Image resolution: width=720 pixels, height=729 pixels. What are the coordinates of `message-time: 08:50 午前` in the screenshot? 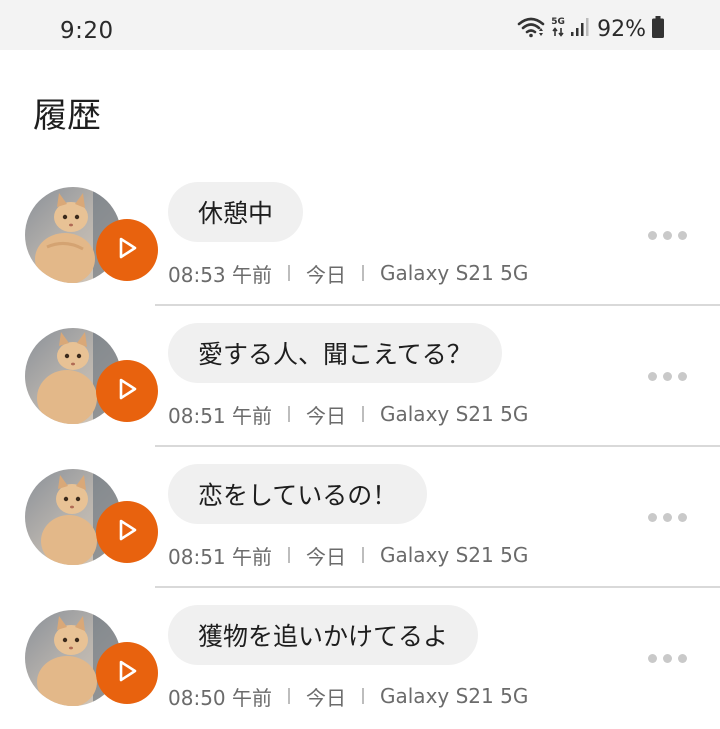 It's located at (220, 697).